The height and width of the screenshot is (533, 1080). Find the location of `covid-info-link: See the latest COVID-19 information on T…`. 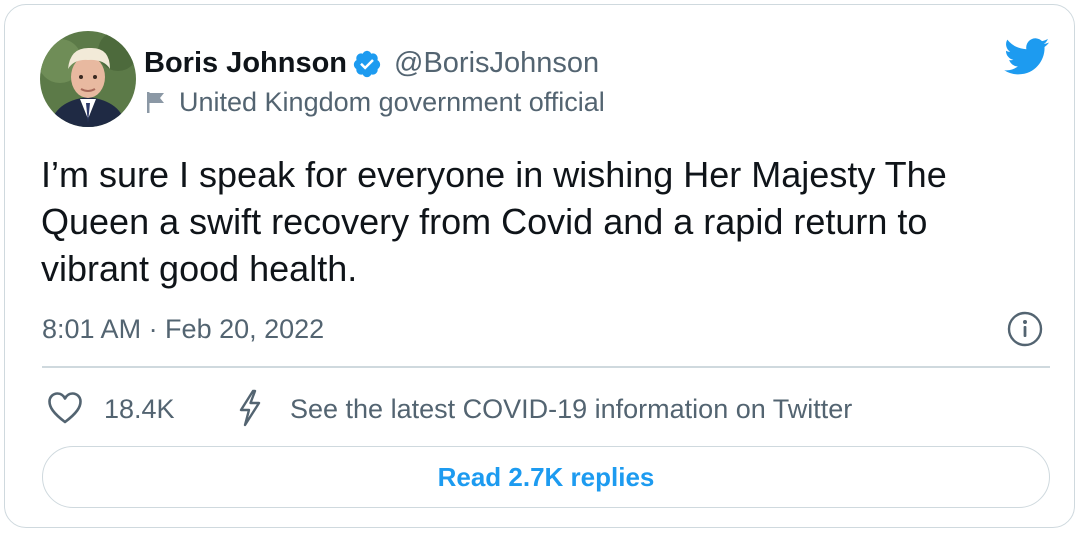

covid-info-link: See the latest COVID-19 information on T… is located at coordinates (571, 409).